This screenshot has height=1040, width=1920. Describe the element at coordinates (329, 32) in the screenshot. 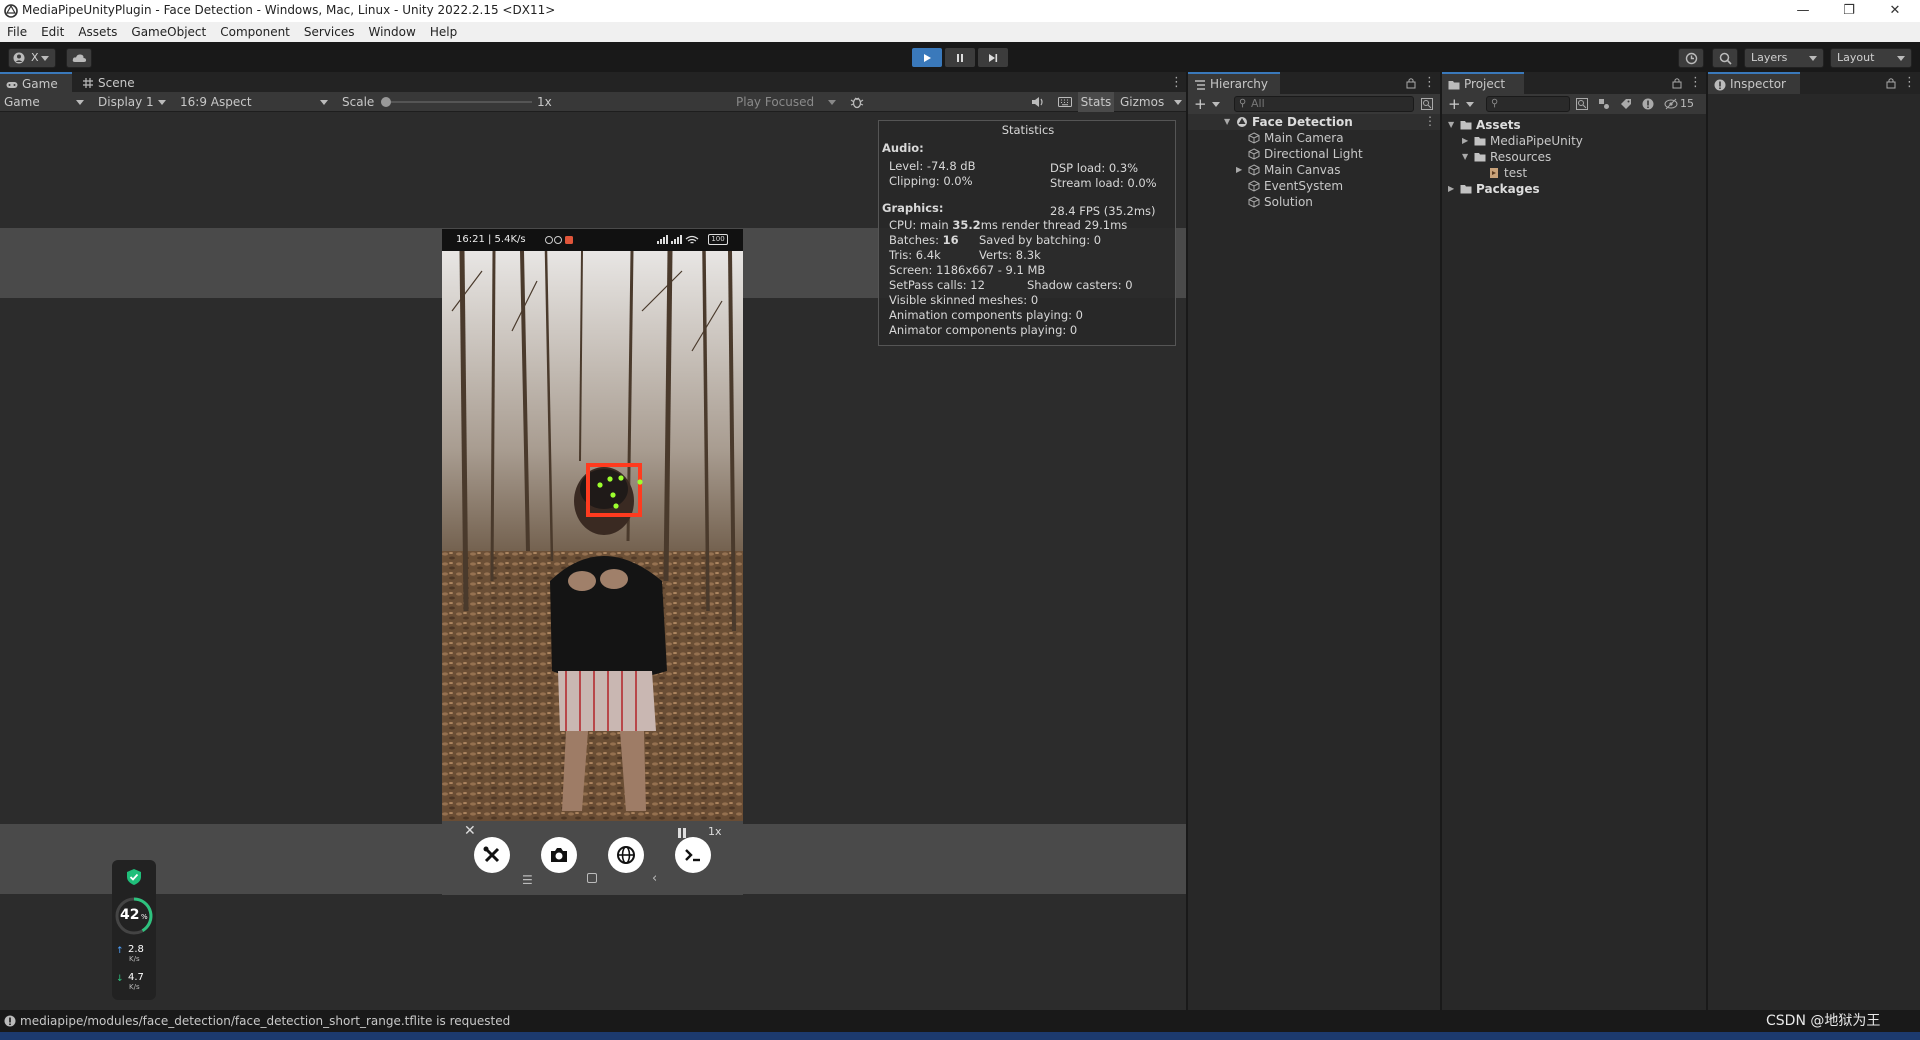

I see `menu-services: Services` at that location.